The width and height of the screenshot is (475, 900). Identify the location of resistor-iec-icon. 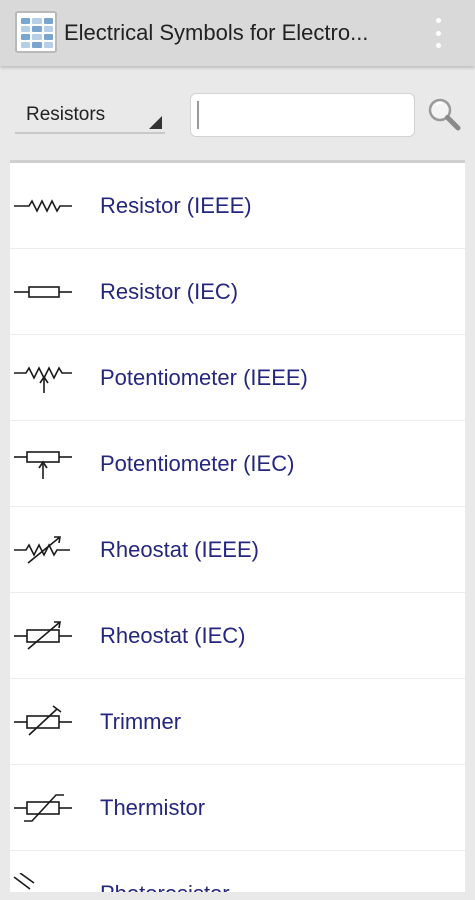
(43, 292).